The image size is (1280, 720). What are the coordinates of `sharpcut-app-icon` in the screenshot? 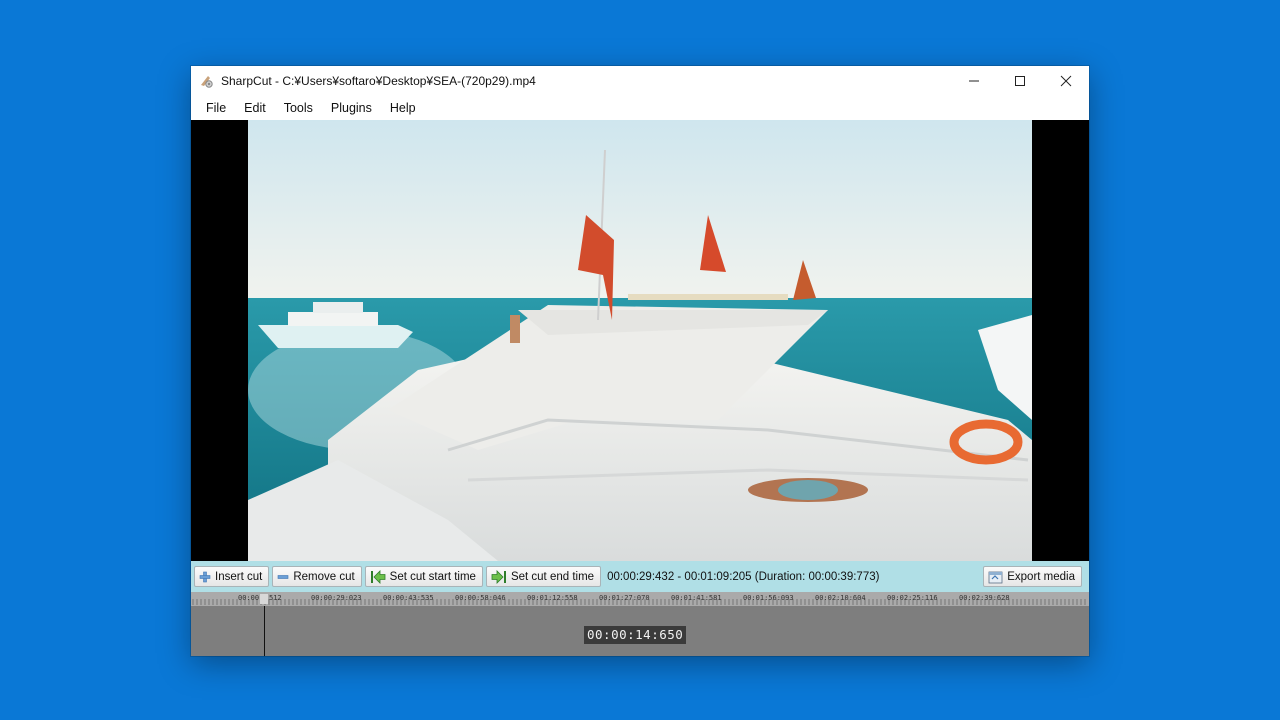 It's located at (207, 82).